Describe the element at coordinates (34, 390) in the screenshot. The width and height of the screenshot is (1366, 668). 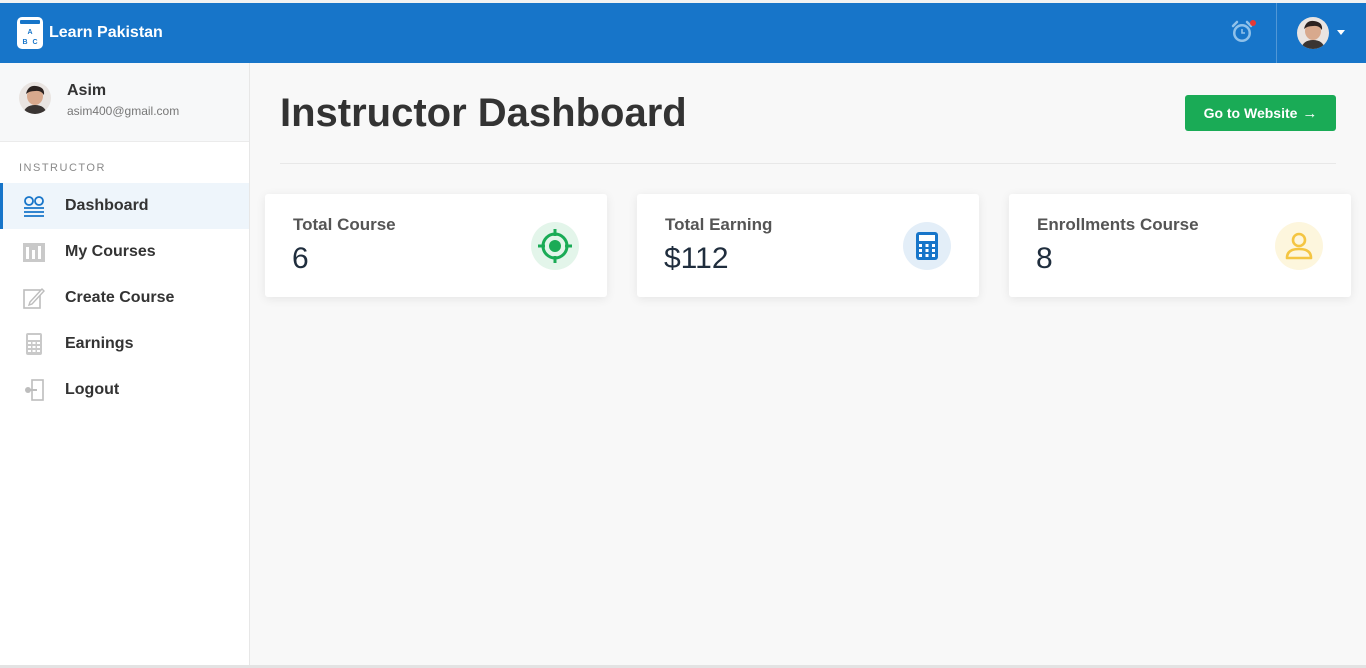
I see `logout-icon` at that location.